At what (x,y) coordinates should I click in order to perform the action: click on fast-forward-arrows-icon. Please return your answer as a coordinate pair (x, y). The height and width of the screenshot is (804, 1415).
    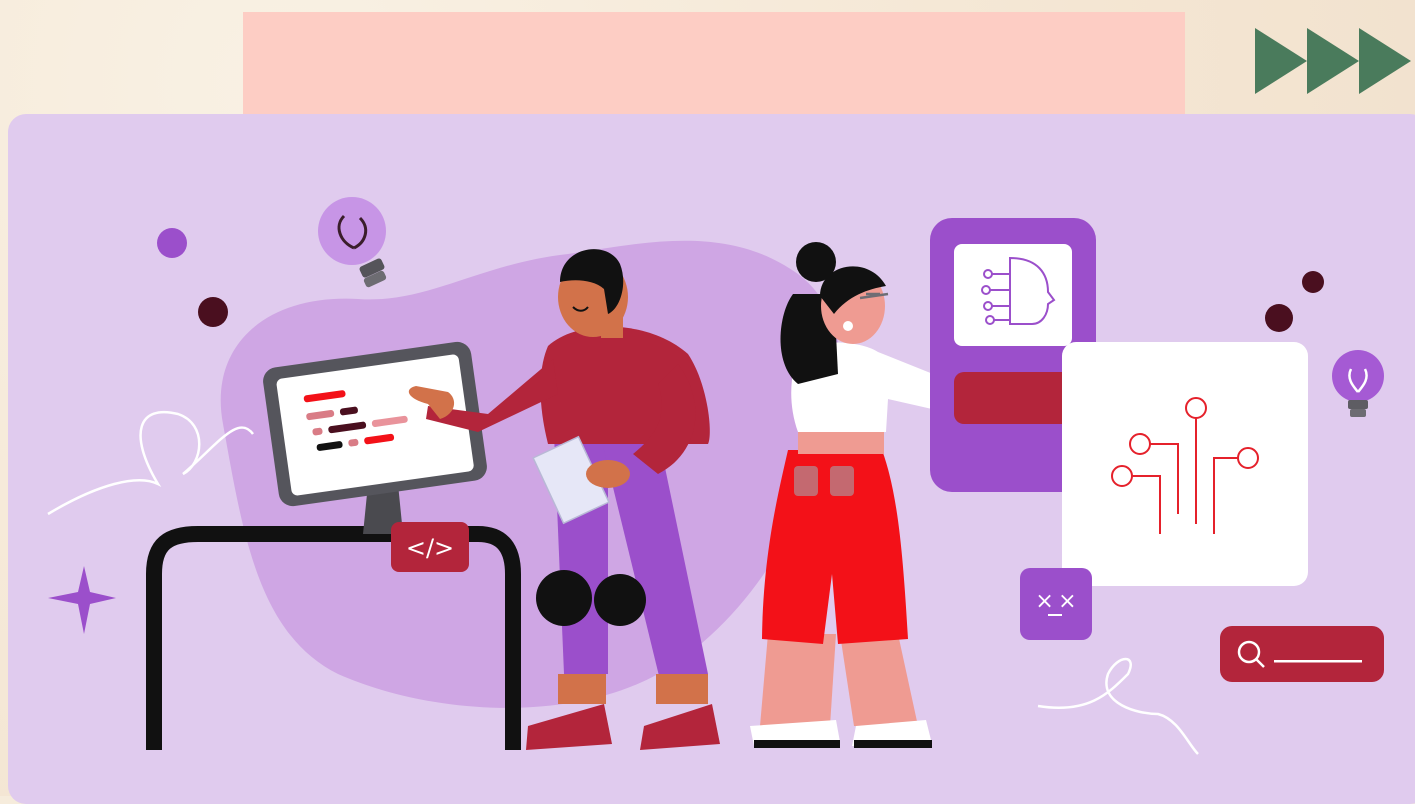
    Looking at the image, I should click on (1335, 61).